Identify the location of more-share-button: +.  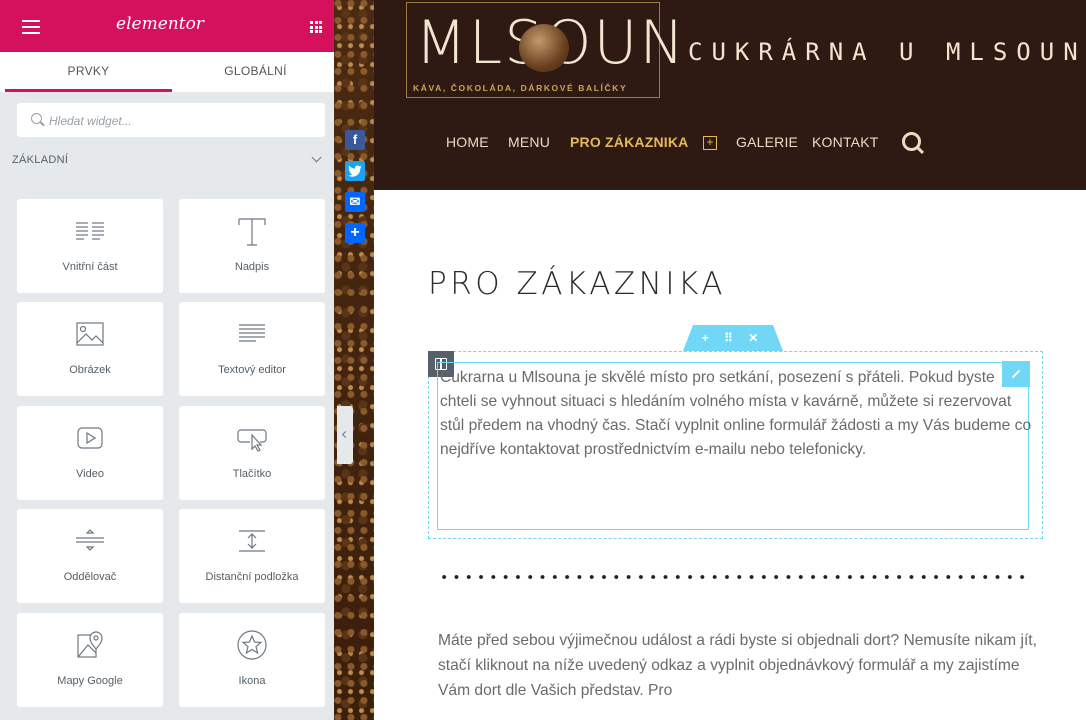
(355, 233).